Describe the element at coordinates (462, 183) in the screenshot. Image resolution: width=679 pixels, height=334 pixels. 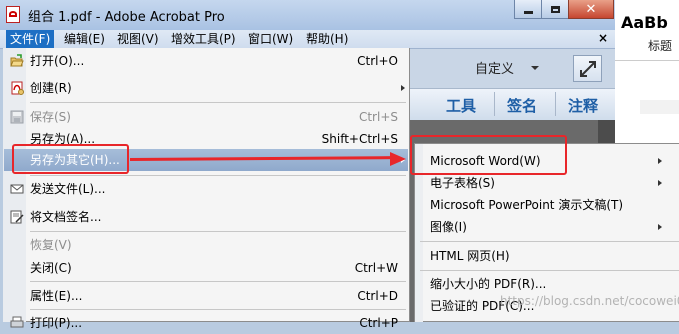
I see `submenu-item-label: 电子表格(S)` at that location.